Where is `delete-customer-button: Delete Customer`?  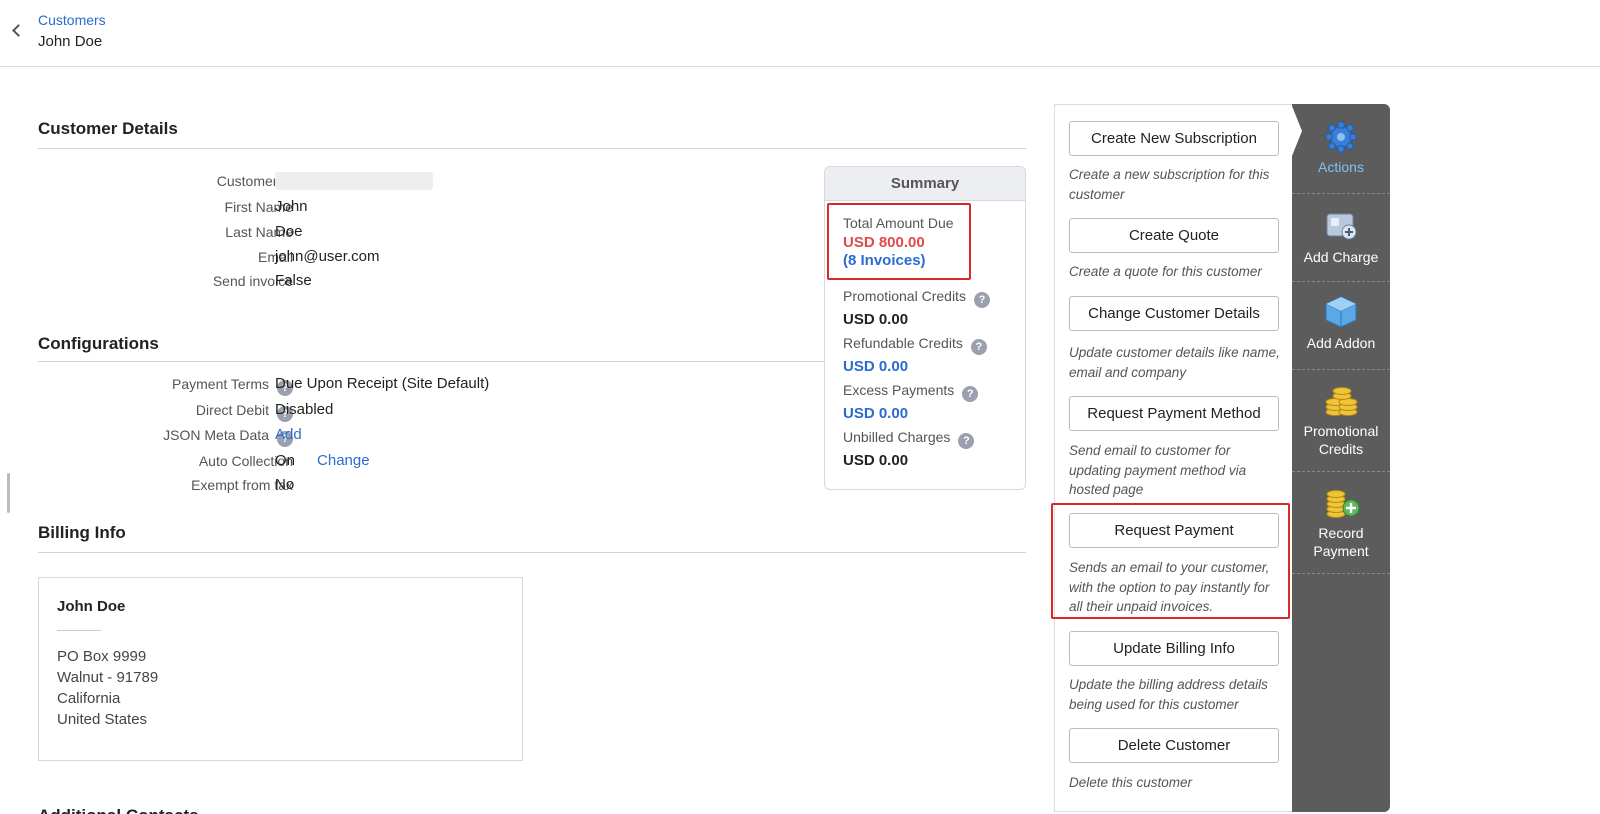
delete-customer-button: Delete Customer is located at coordinates (1174, 745).